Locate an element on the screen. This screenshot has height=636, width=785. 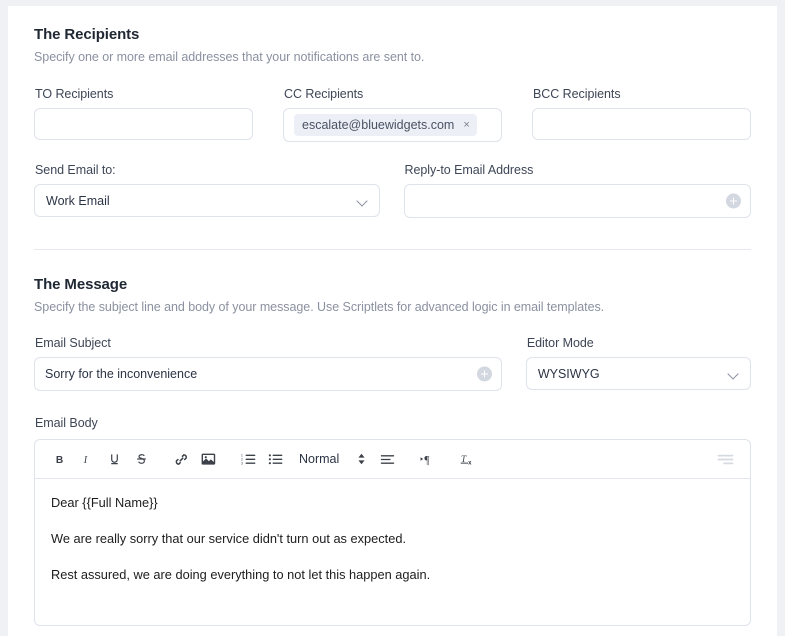
underline-icon is located at coordinates (114, 459).